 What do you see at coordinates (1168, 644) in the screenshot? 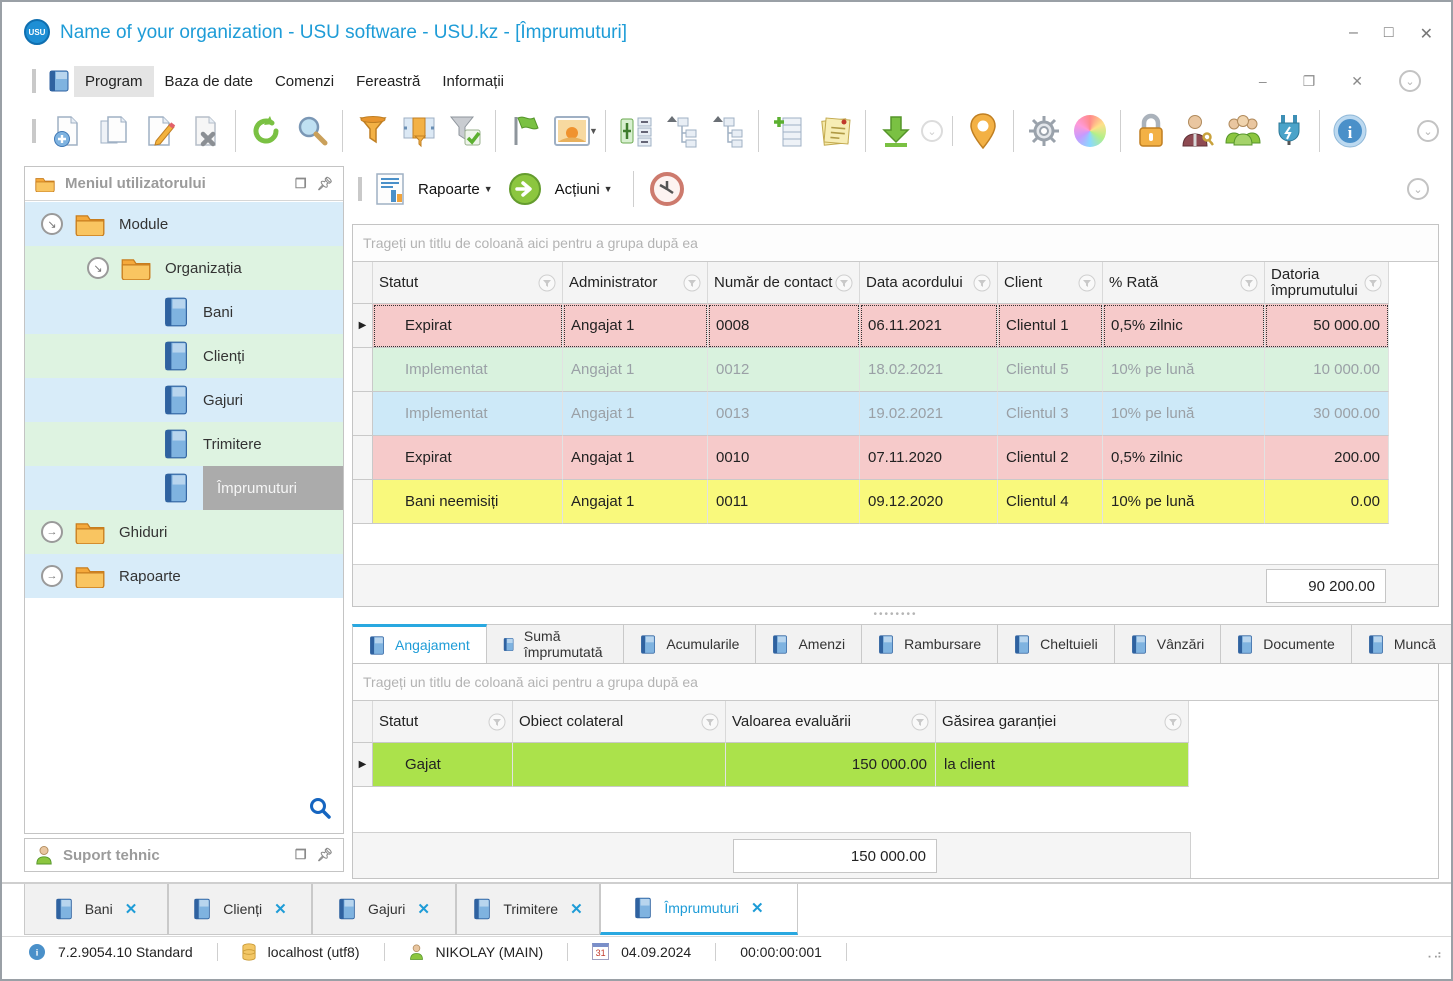
I see `tab-vanzari: Vânzări` at bounding box center [1168, 644].